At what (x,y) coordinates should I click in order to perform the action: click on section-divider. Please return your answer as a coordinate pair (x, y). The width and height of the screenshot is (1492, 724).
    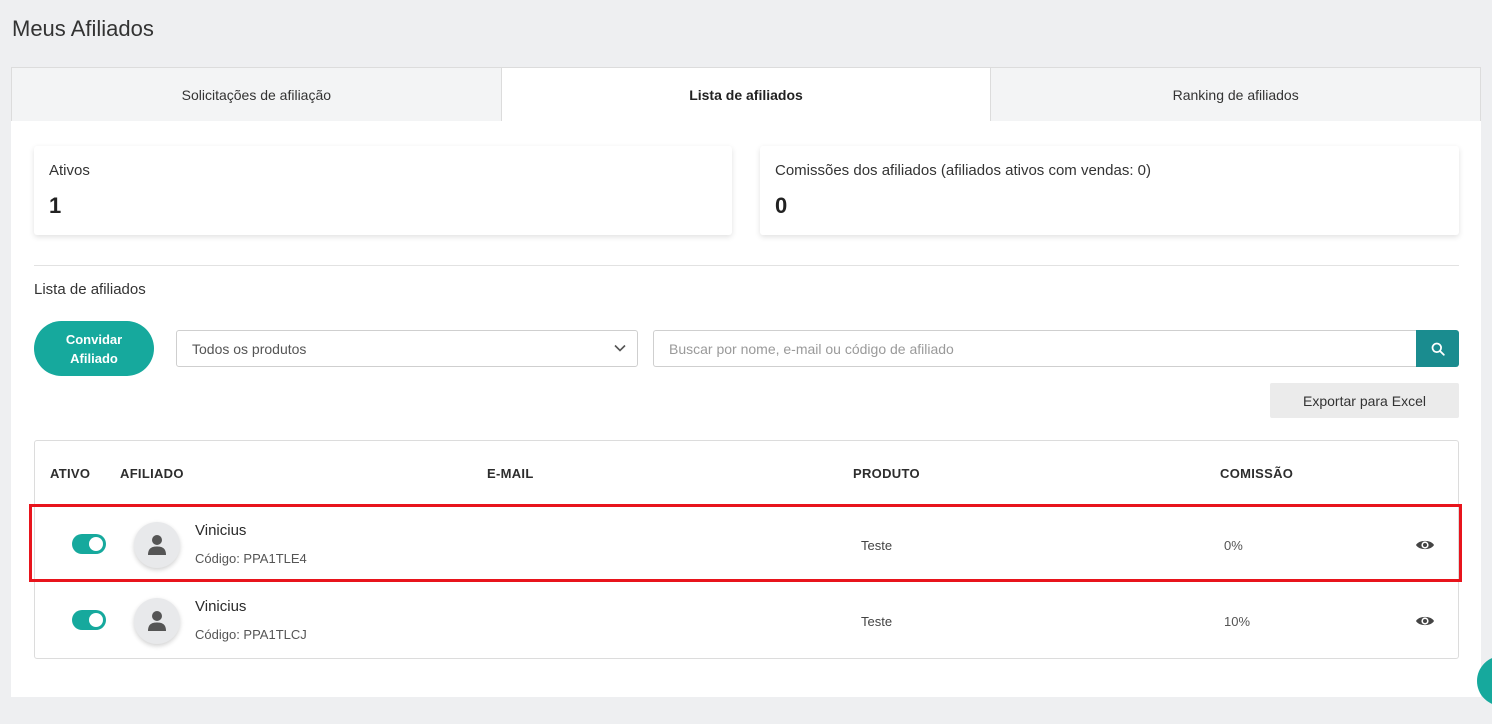
    Looking at the image, I should click on (746, 265).